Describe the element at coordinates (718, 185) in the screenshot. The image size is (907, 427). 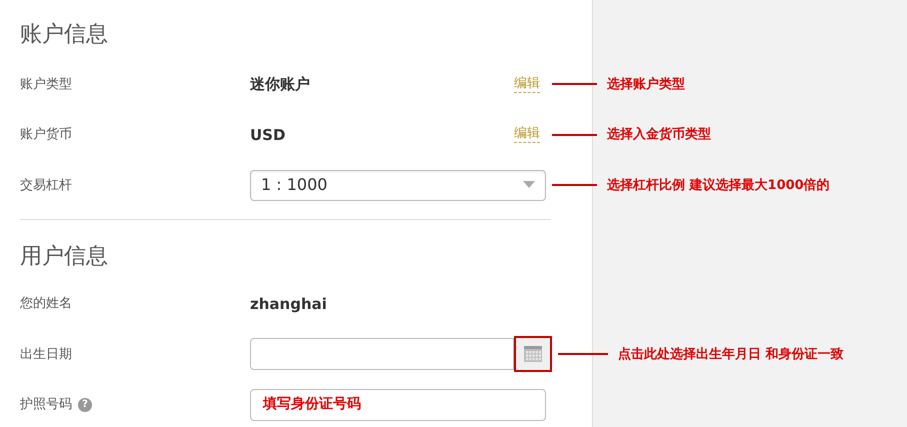
I see `annotation-text: 选择杠杆比例 建议选择最大1000倍的` at that location.